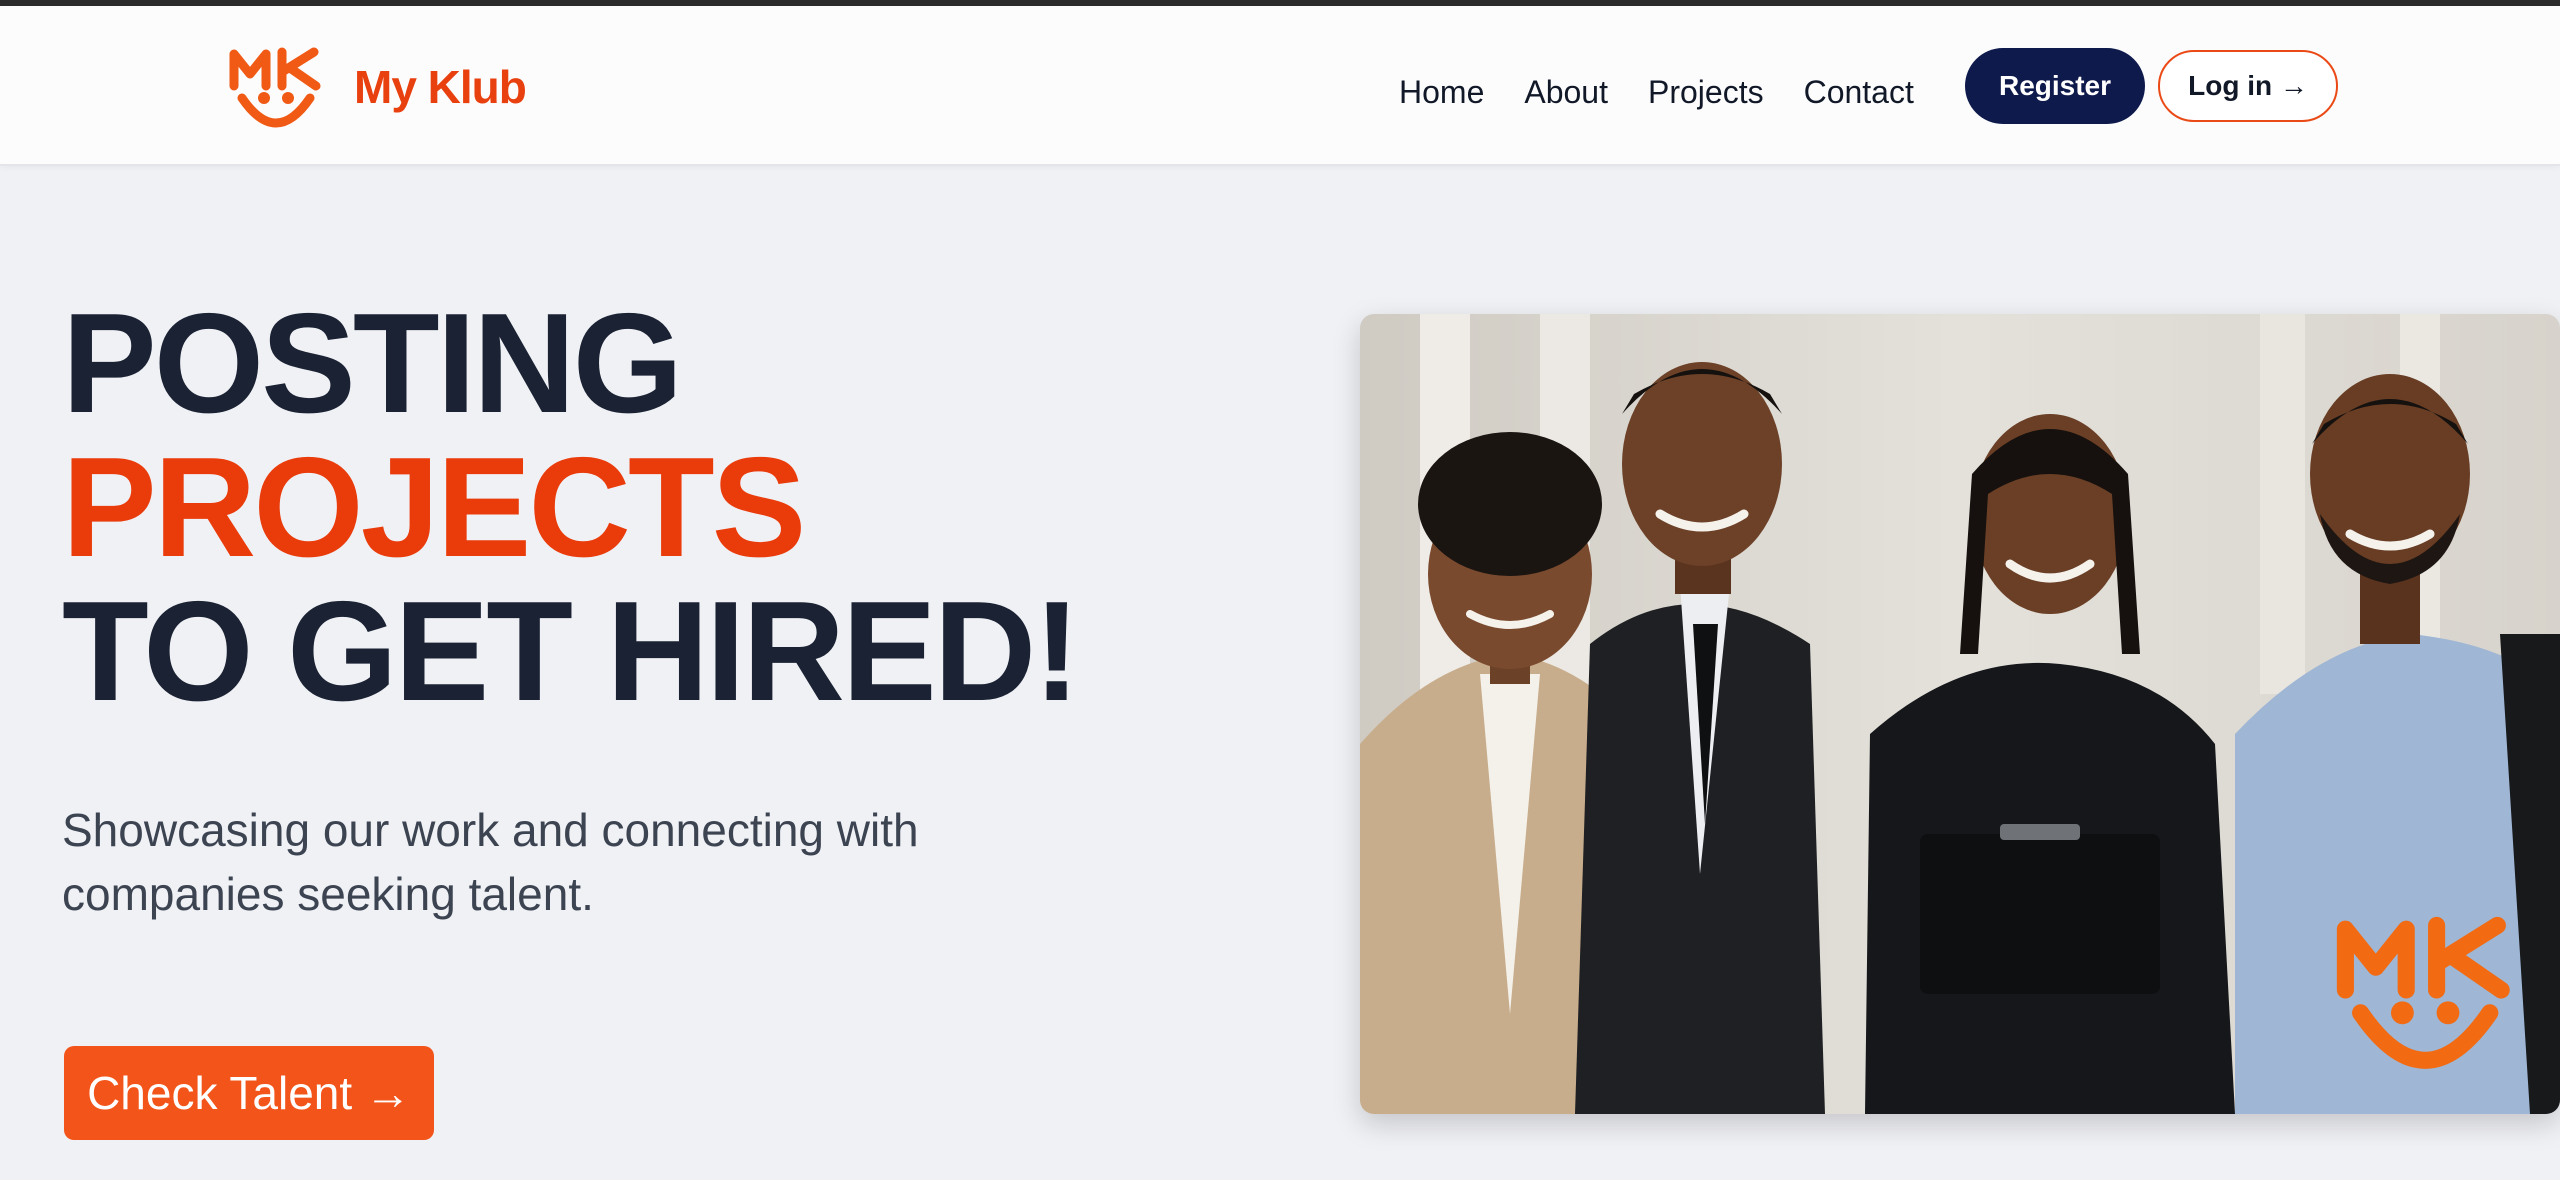  What do you see at coordinates (2248, 86) in the screenshot?
I see `login-button: Log in →` at bounding box center [2248, 86].